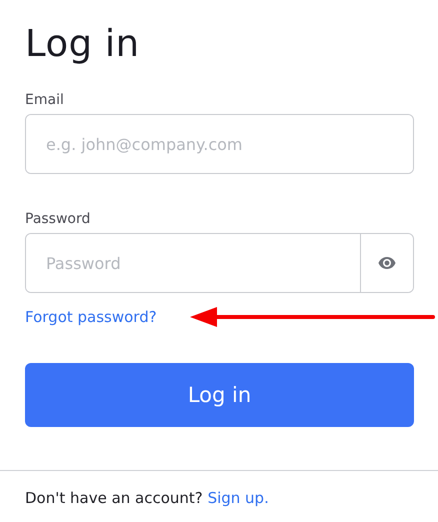  What do you see at coordinates (57, 219) in the screenshot?
I see `field-label: Password` at bounding box center [57, 219].